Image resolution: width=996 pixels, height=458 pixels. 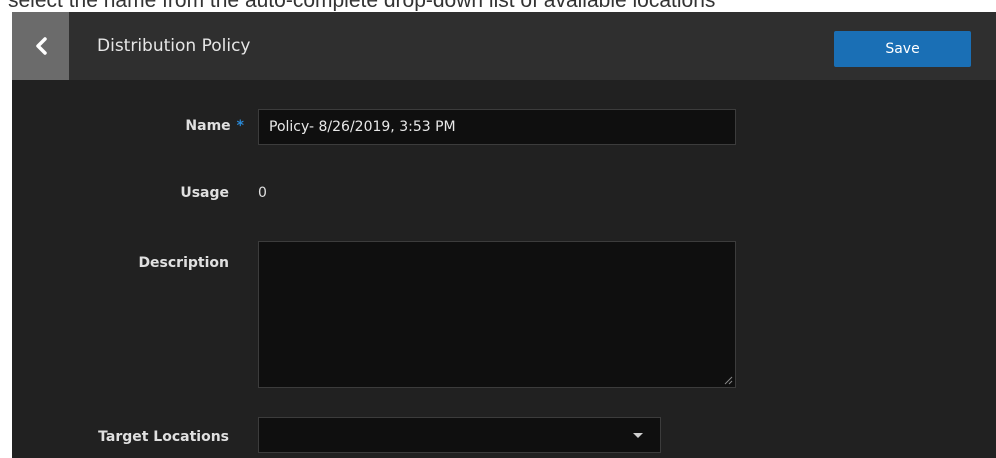 I want to click on usage-value: 0, so click(x=262, y=193).